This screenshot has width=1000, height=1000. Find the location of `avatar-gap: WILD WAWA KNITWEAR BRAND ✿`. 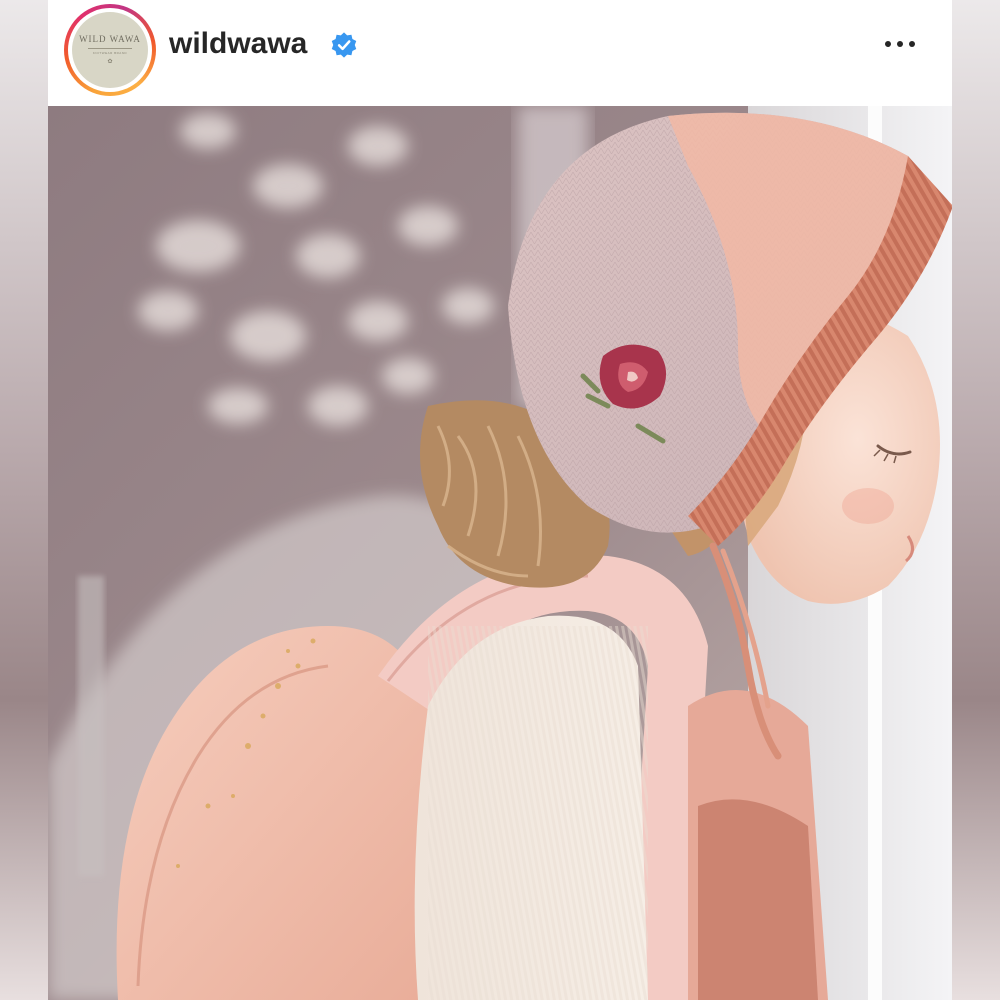

avatar-gap: WILD WAWA KNITWEAR BRAND ✿ is located at coordinates (110, 50).